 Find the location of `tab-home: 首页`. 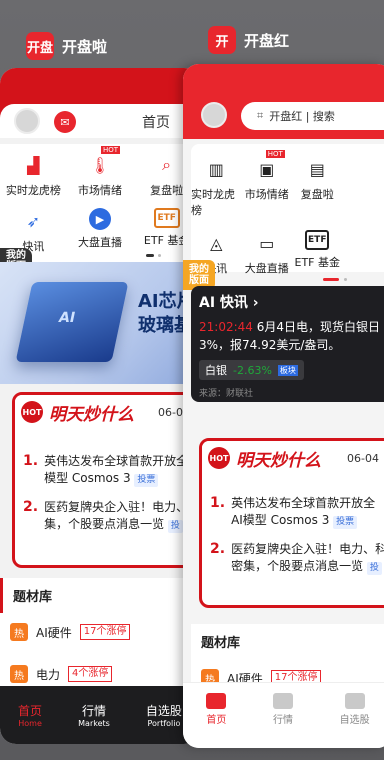

tab-home: 首页 is located at coordinates (216, 720).